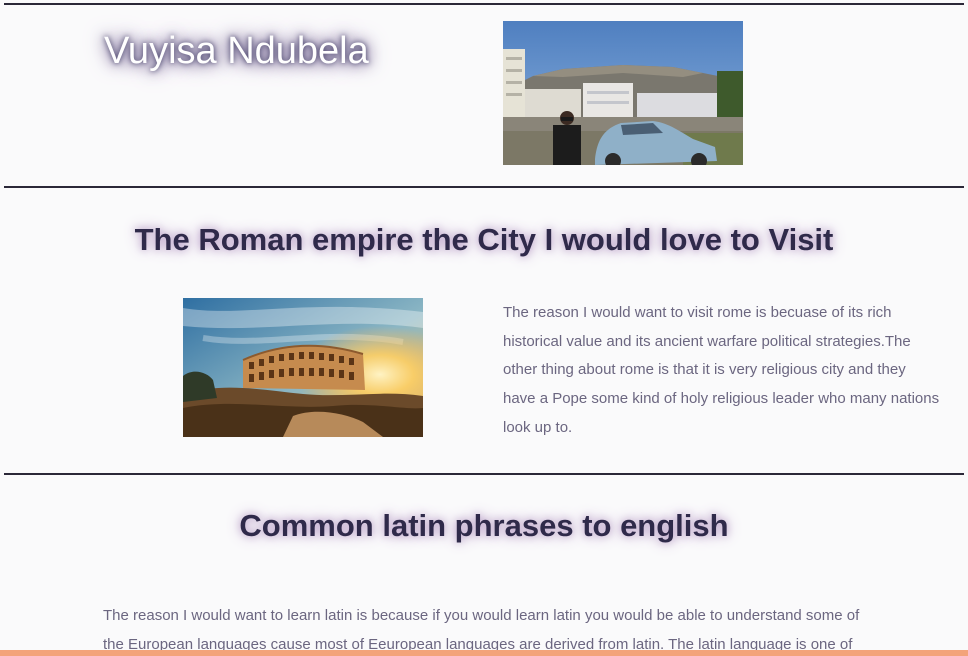 The width and height of the screenshot is (968, 656). Describe the element at coordinates (484, 474) in the screenshot. I see `divider-lower` at that location.